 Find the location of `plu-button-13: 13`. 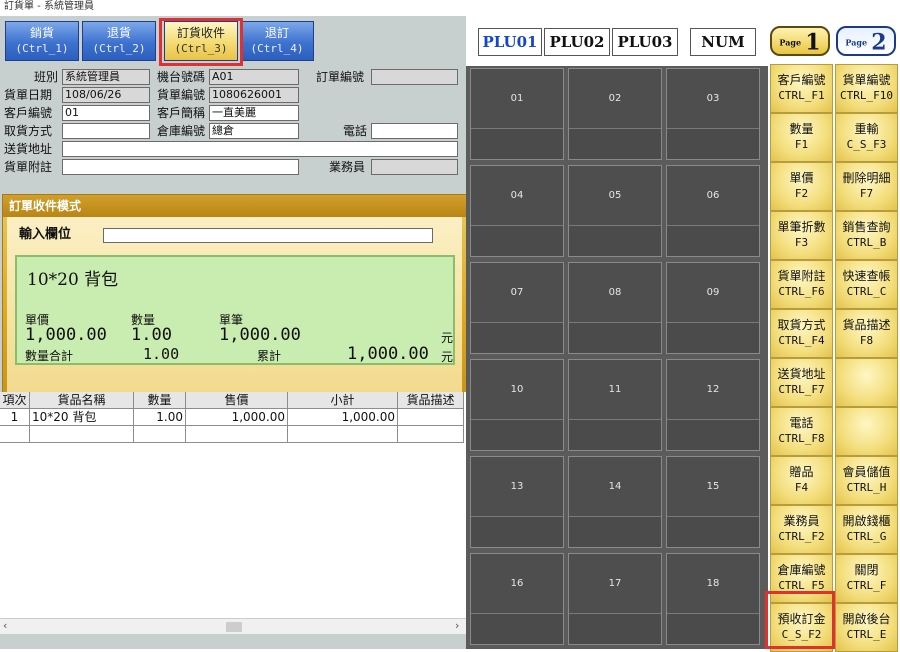

plu-button-13: 13 is located at coordinates (517, 502).